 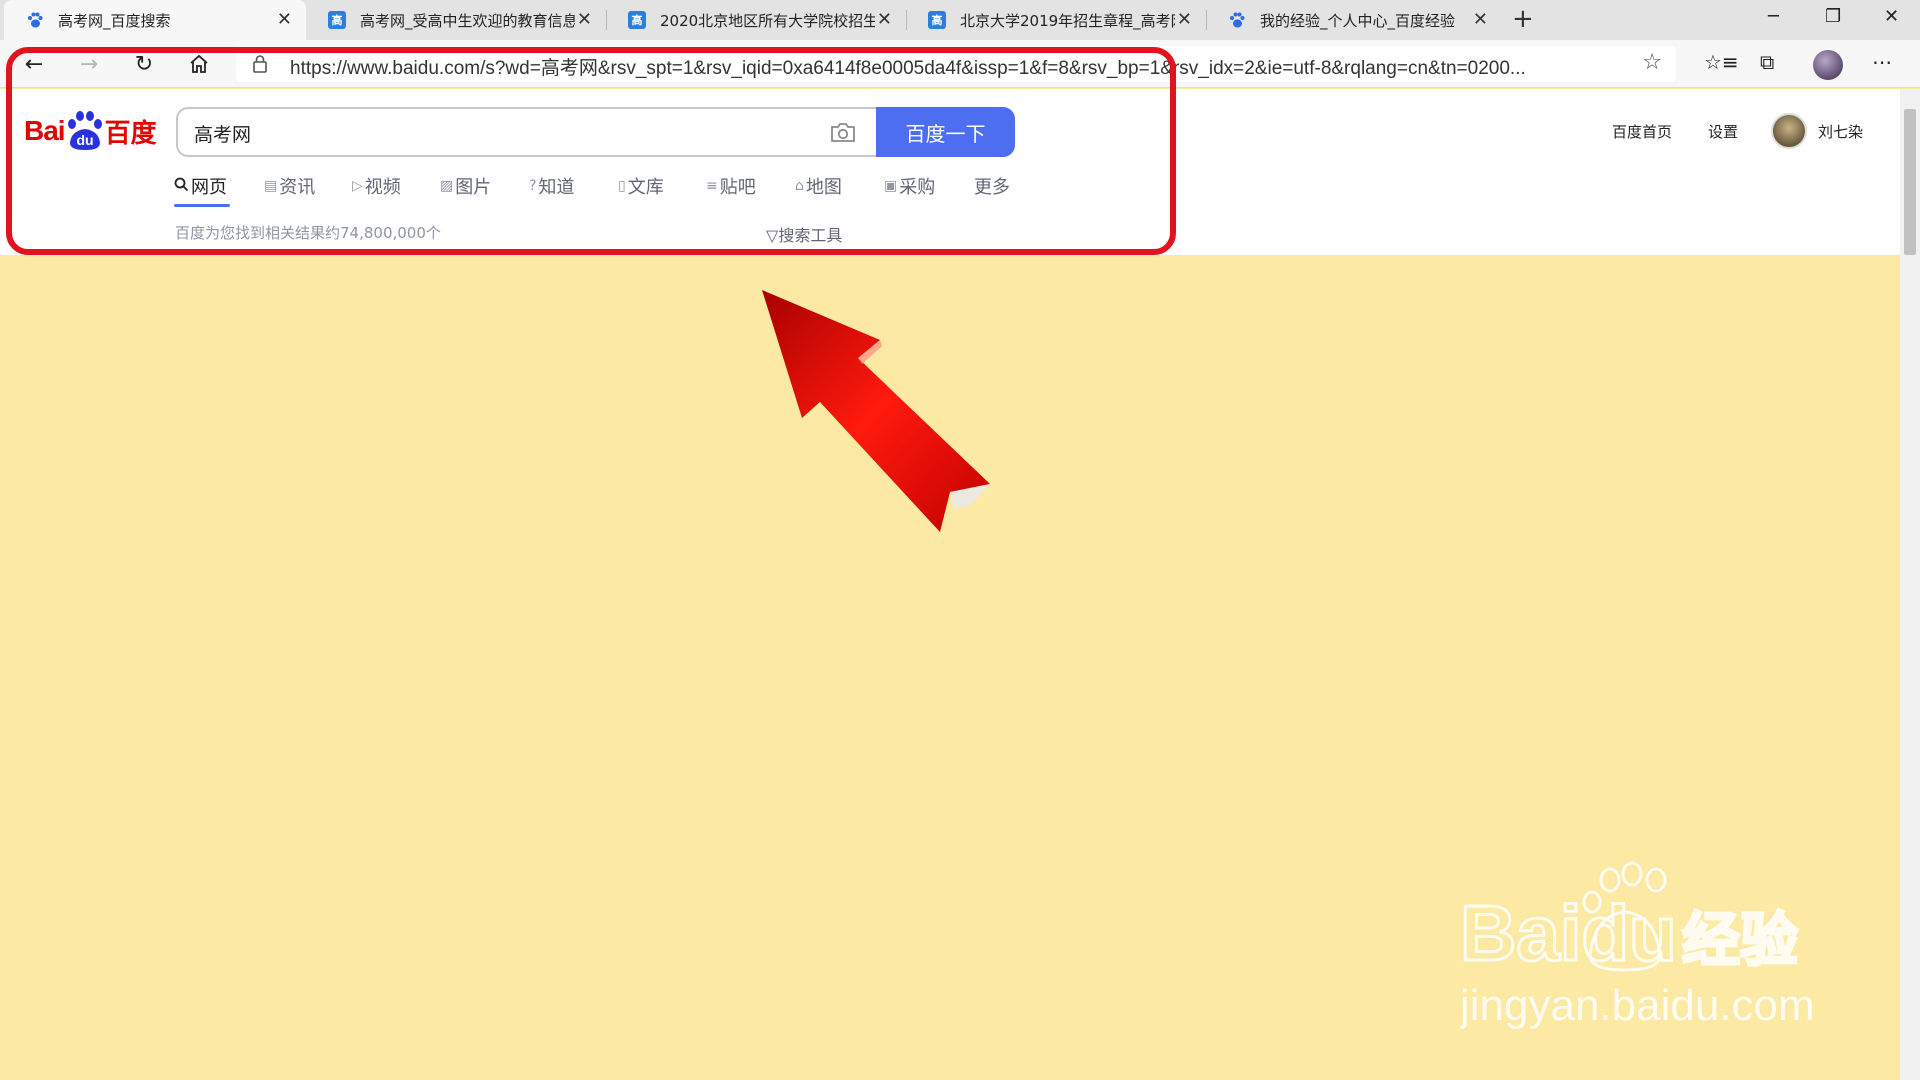 I want to click on baidu-jingyan-watermark: Baidu 经验 jingyan.baidu.com, so click(x=1637, y=945).